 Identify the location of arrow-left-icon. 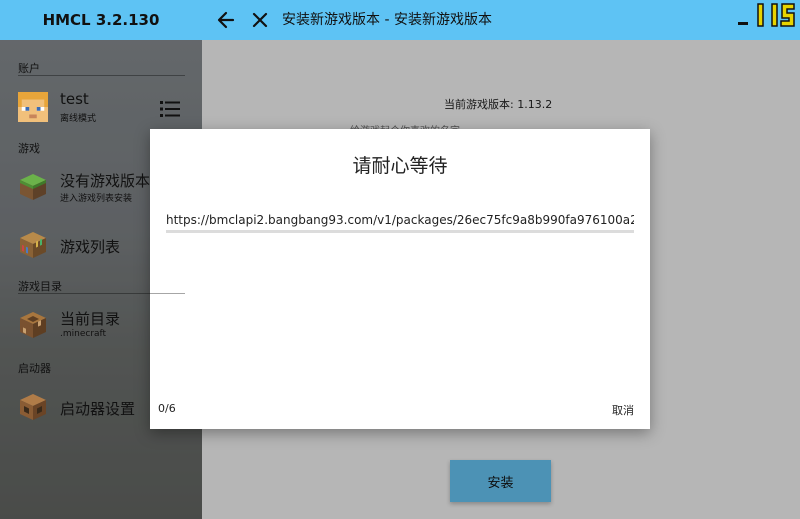
(226, 20).